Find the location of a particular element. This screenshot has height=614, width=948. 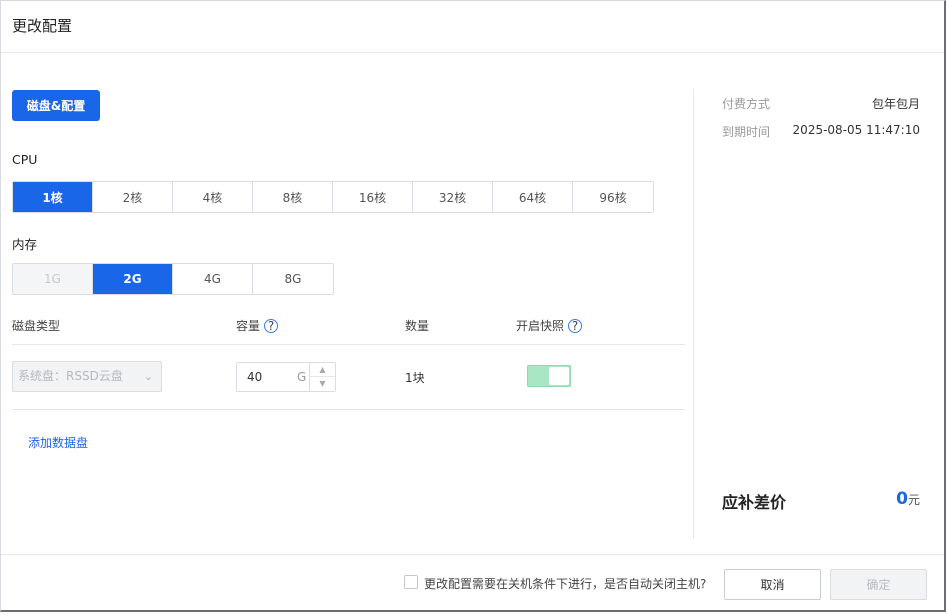

col-capacity-label: 容量 is located at coordinates (248, 326).